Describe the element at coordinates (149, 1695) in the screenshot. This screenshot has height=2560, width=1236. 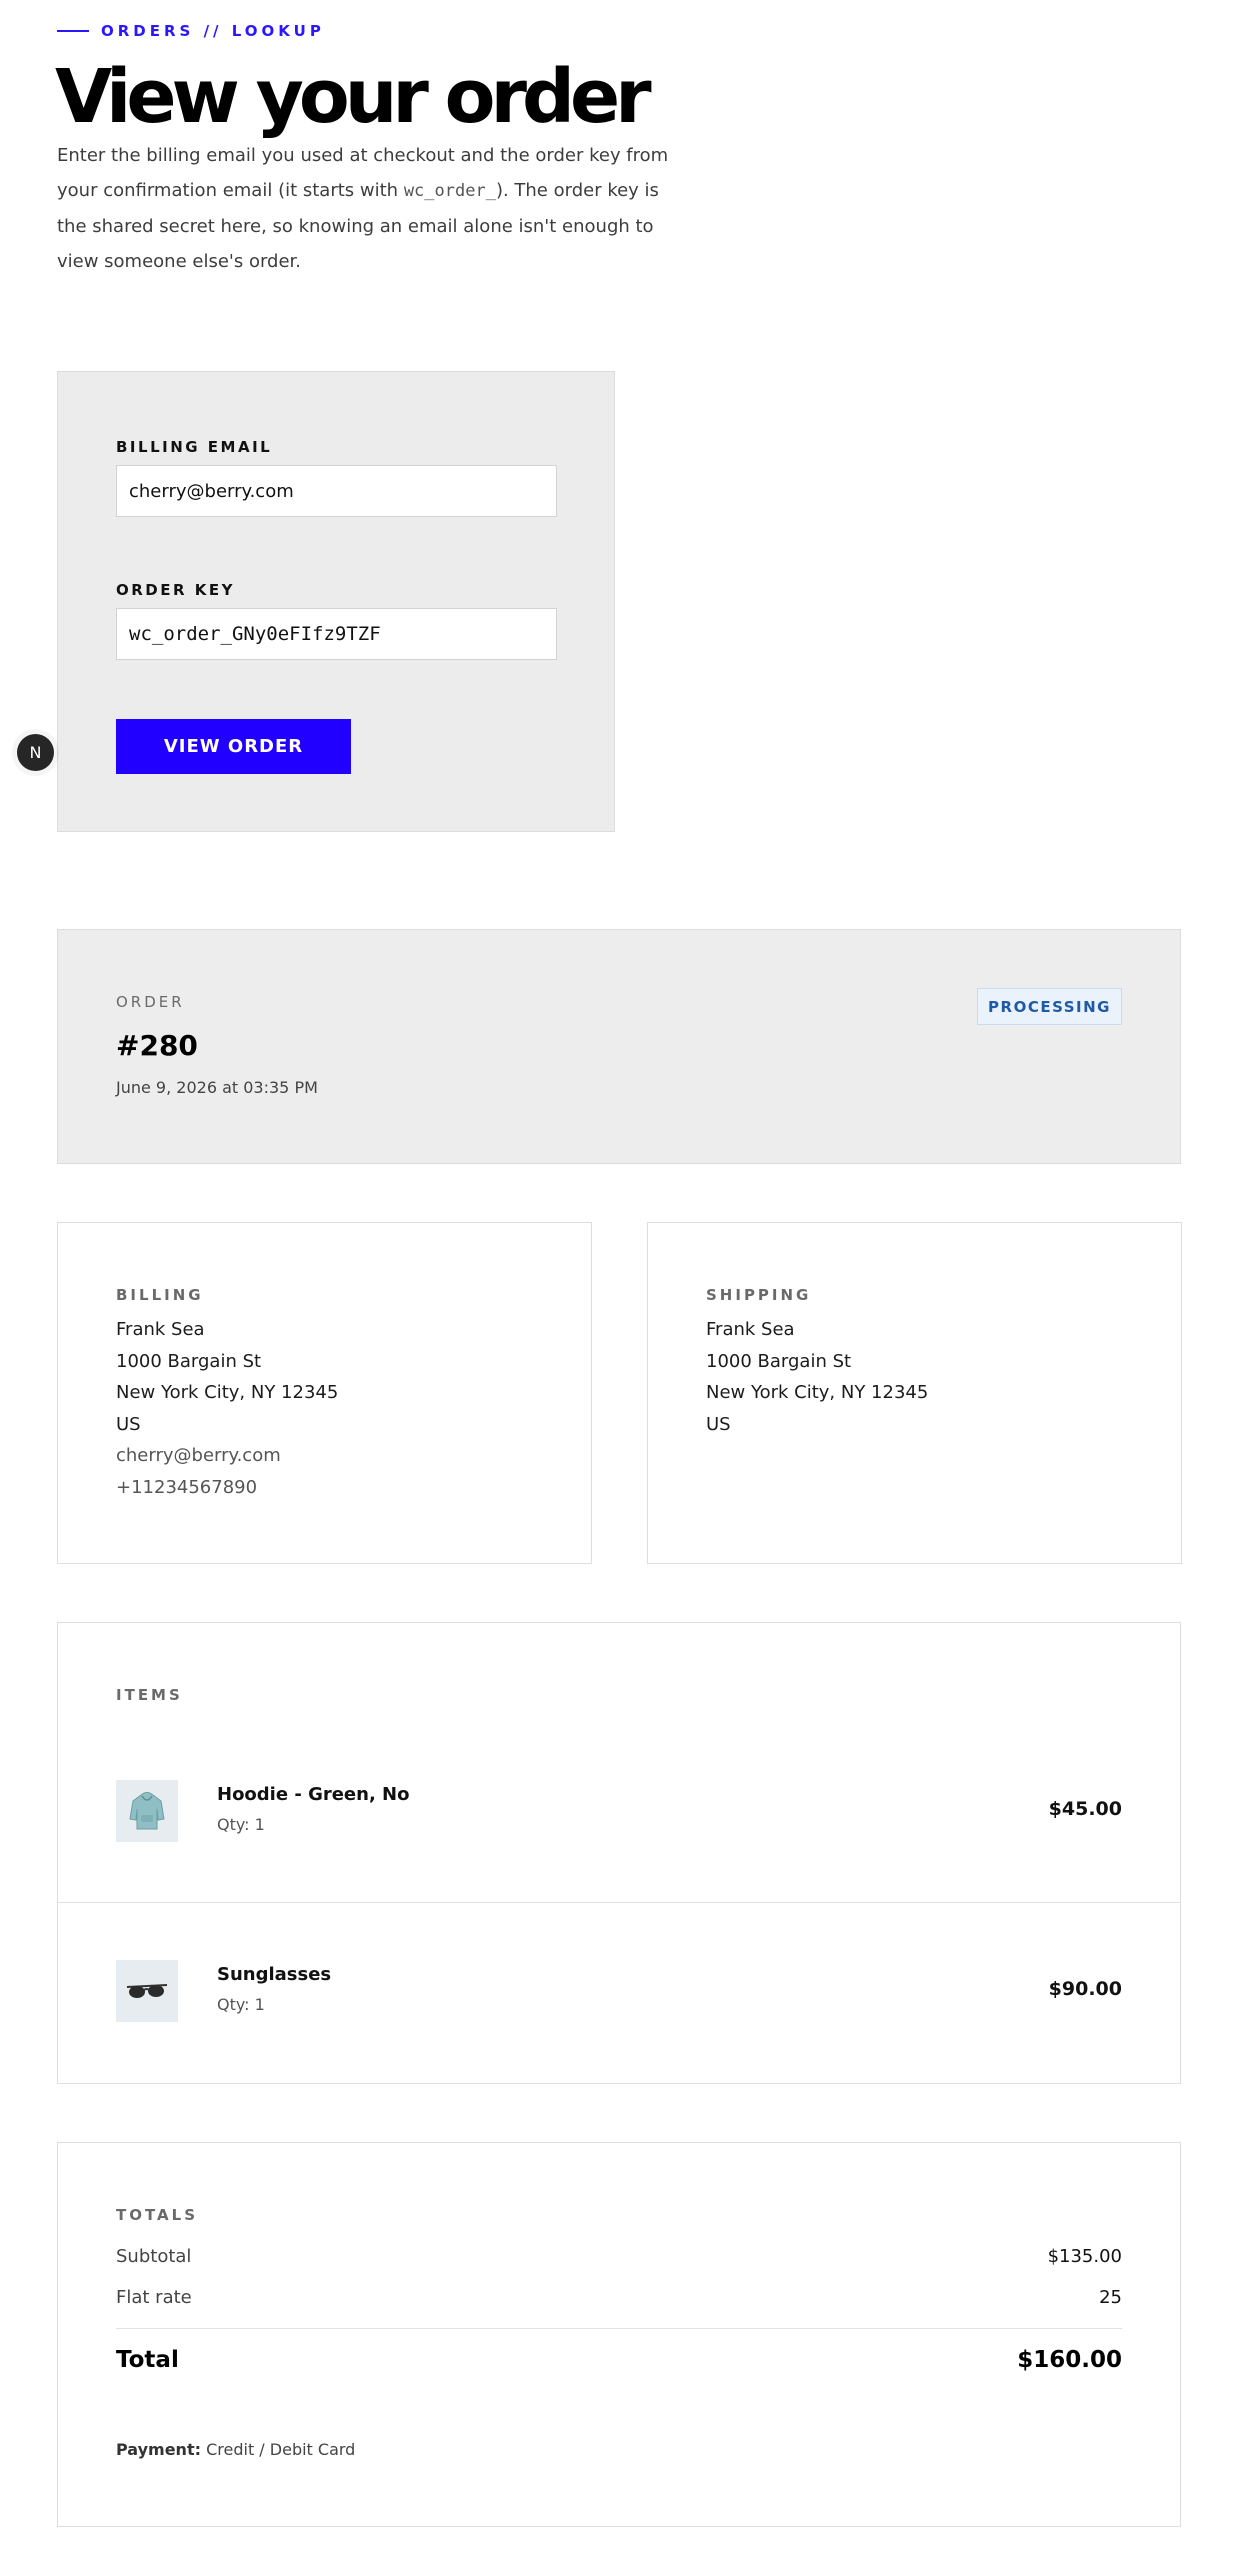
I see `items-heading: ITEMS` at that location.